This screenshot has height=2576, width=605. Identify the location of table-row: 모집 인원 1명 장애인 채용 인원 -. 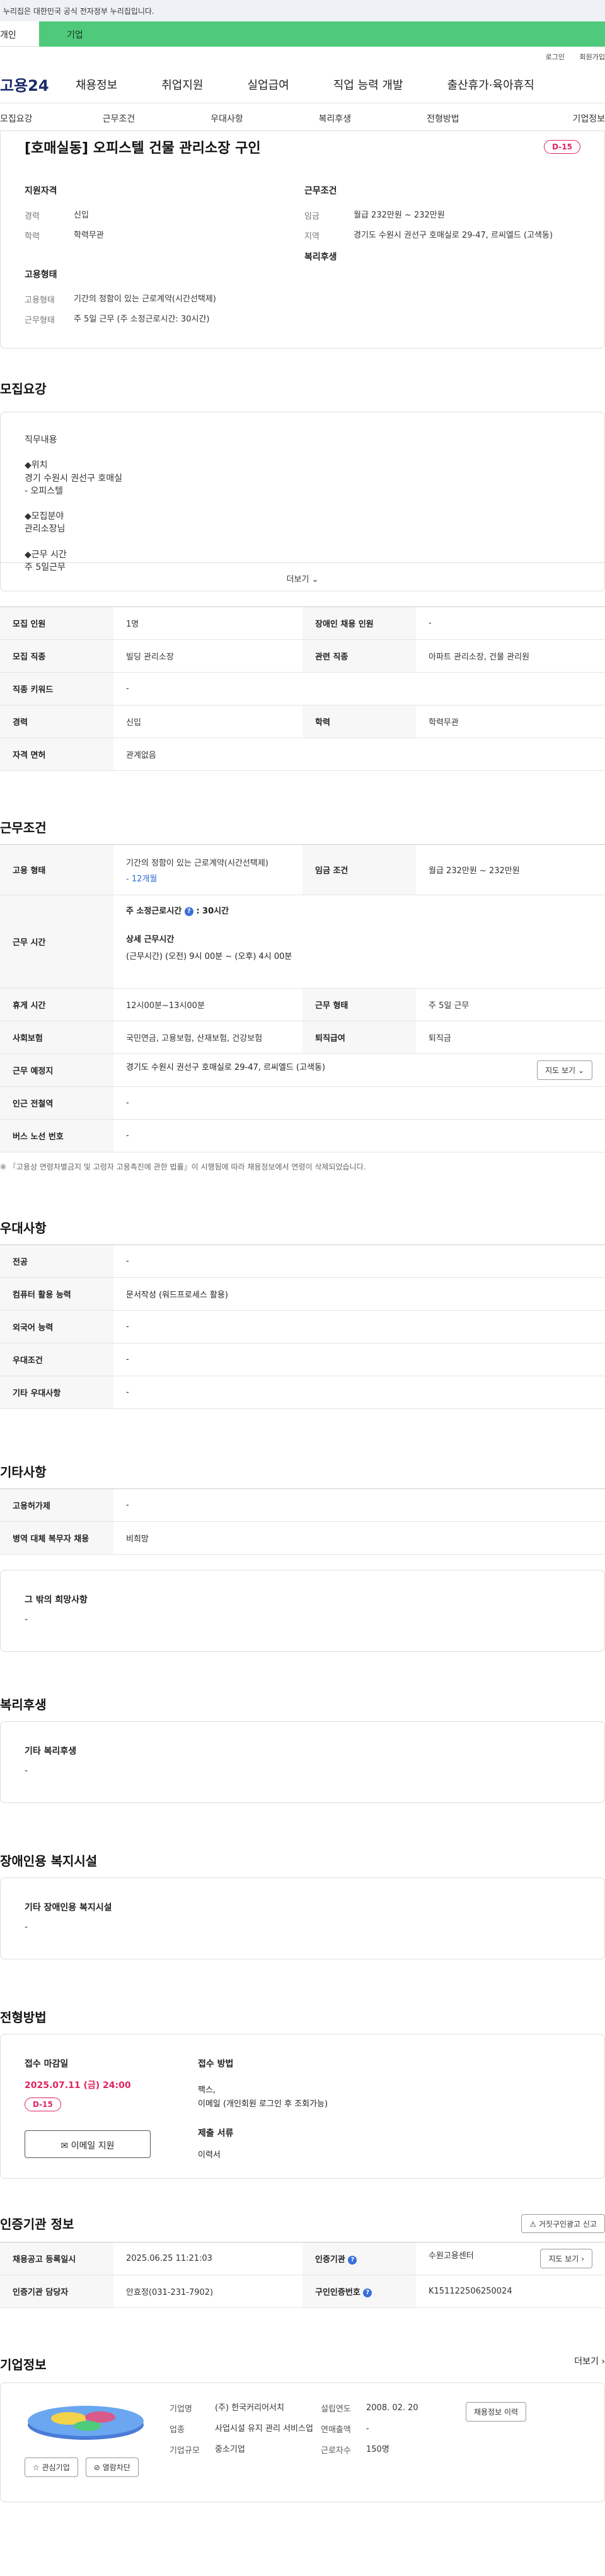
(302, 623).